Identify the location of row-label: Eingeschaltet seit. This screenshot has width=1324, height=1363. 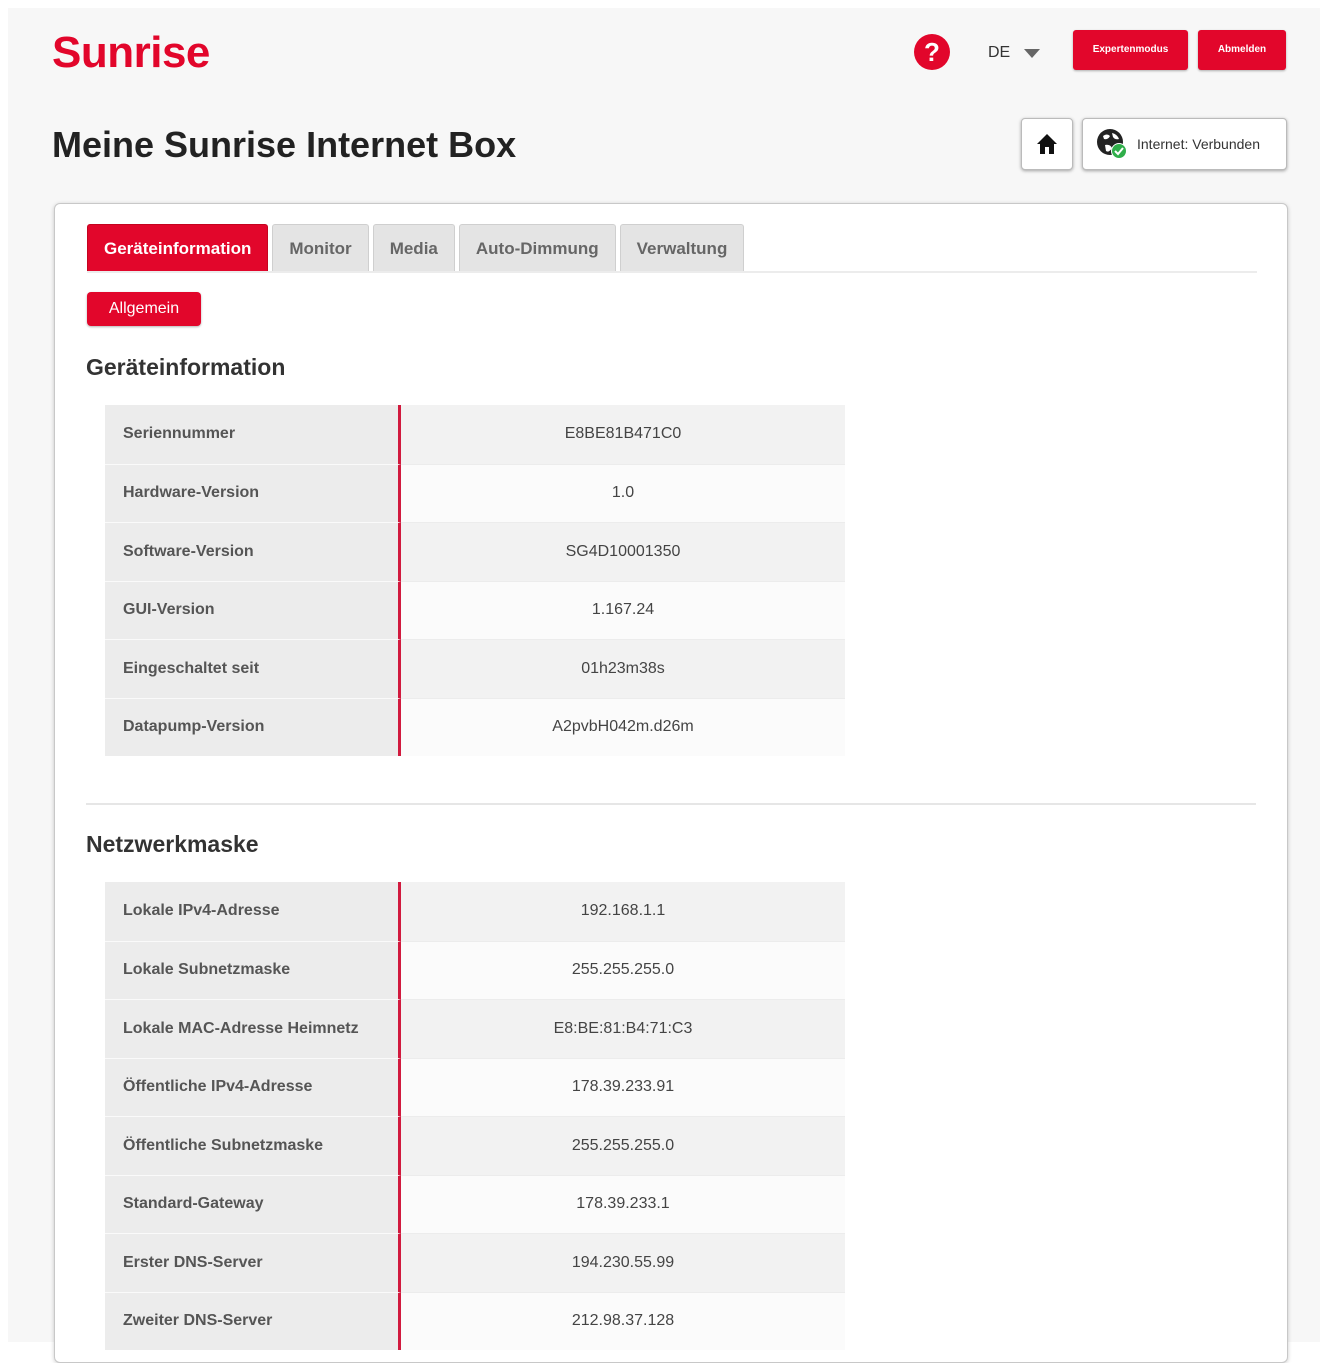
(253, 668).